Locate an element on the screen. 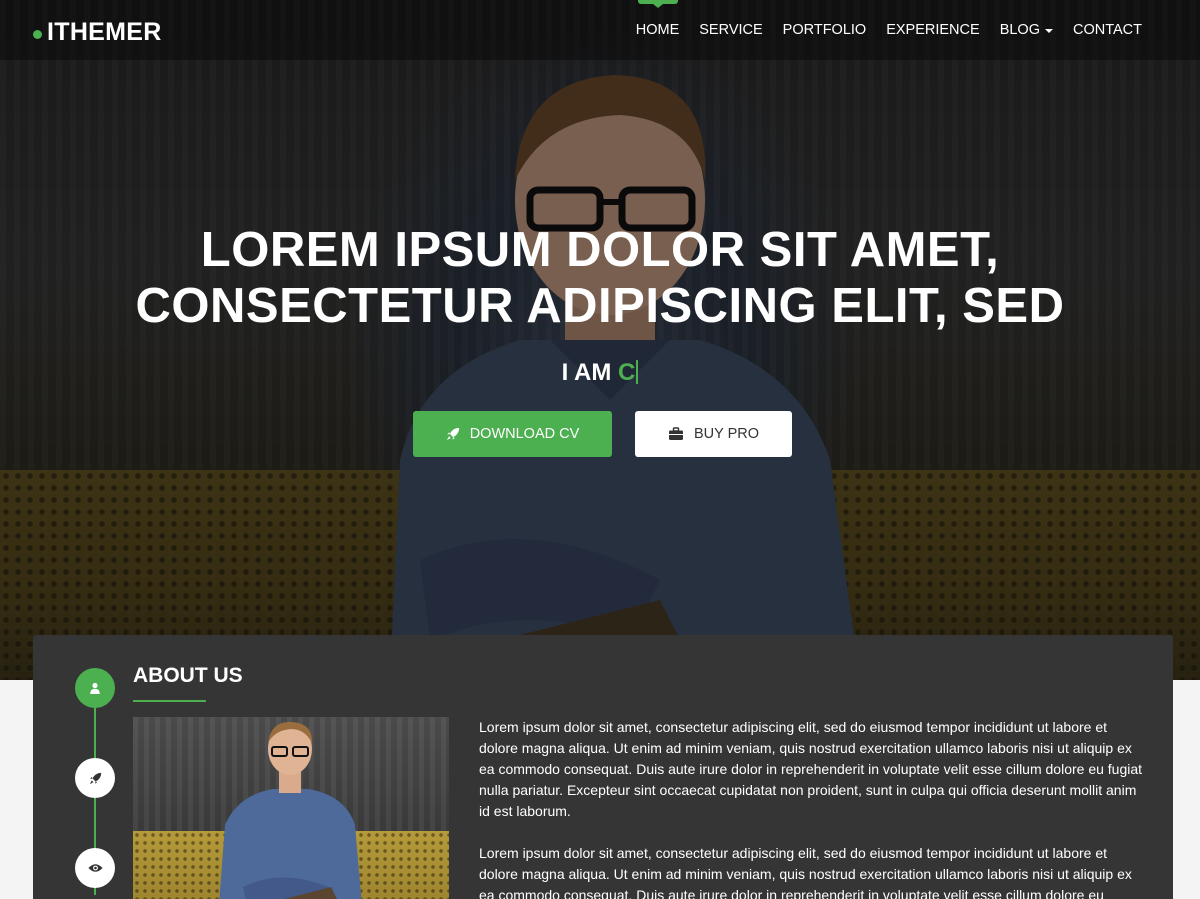 This screenshot has width=1200, height=899. nav-item-contact: CONTACT is located at coordinates (1107, 30).